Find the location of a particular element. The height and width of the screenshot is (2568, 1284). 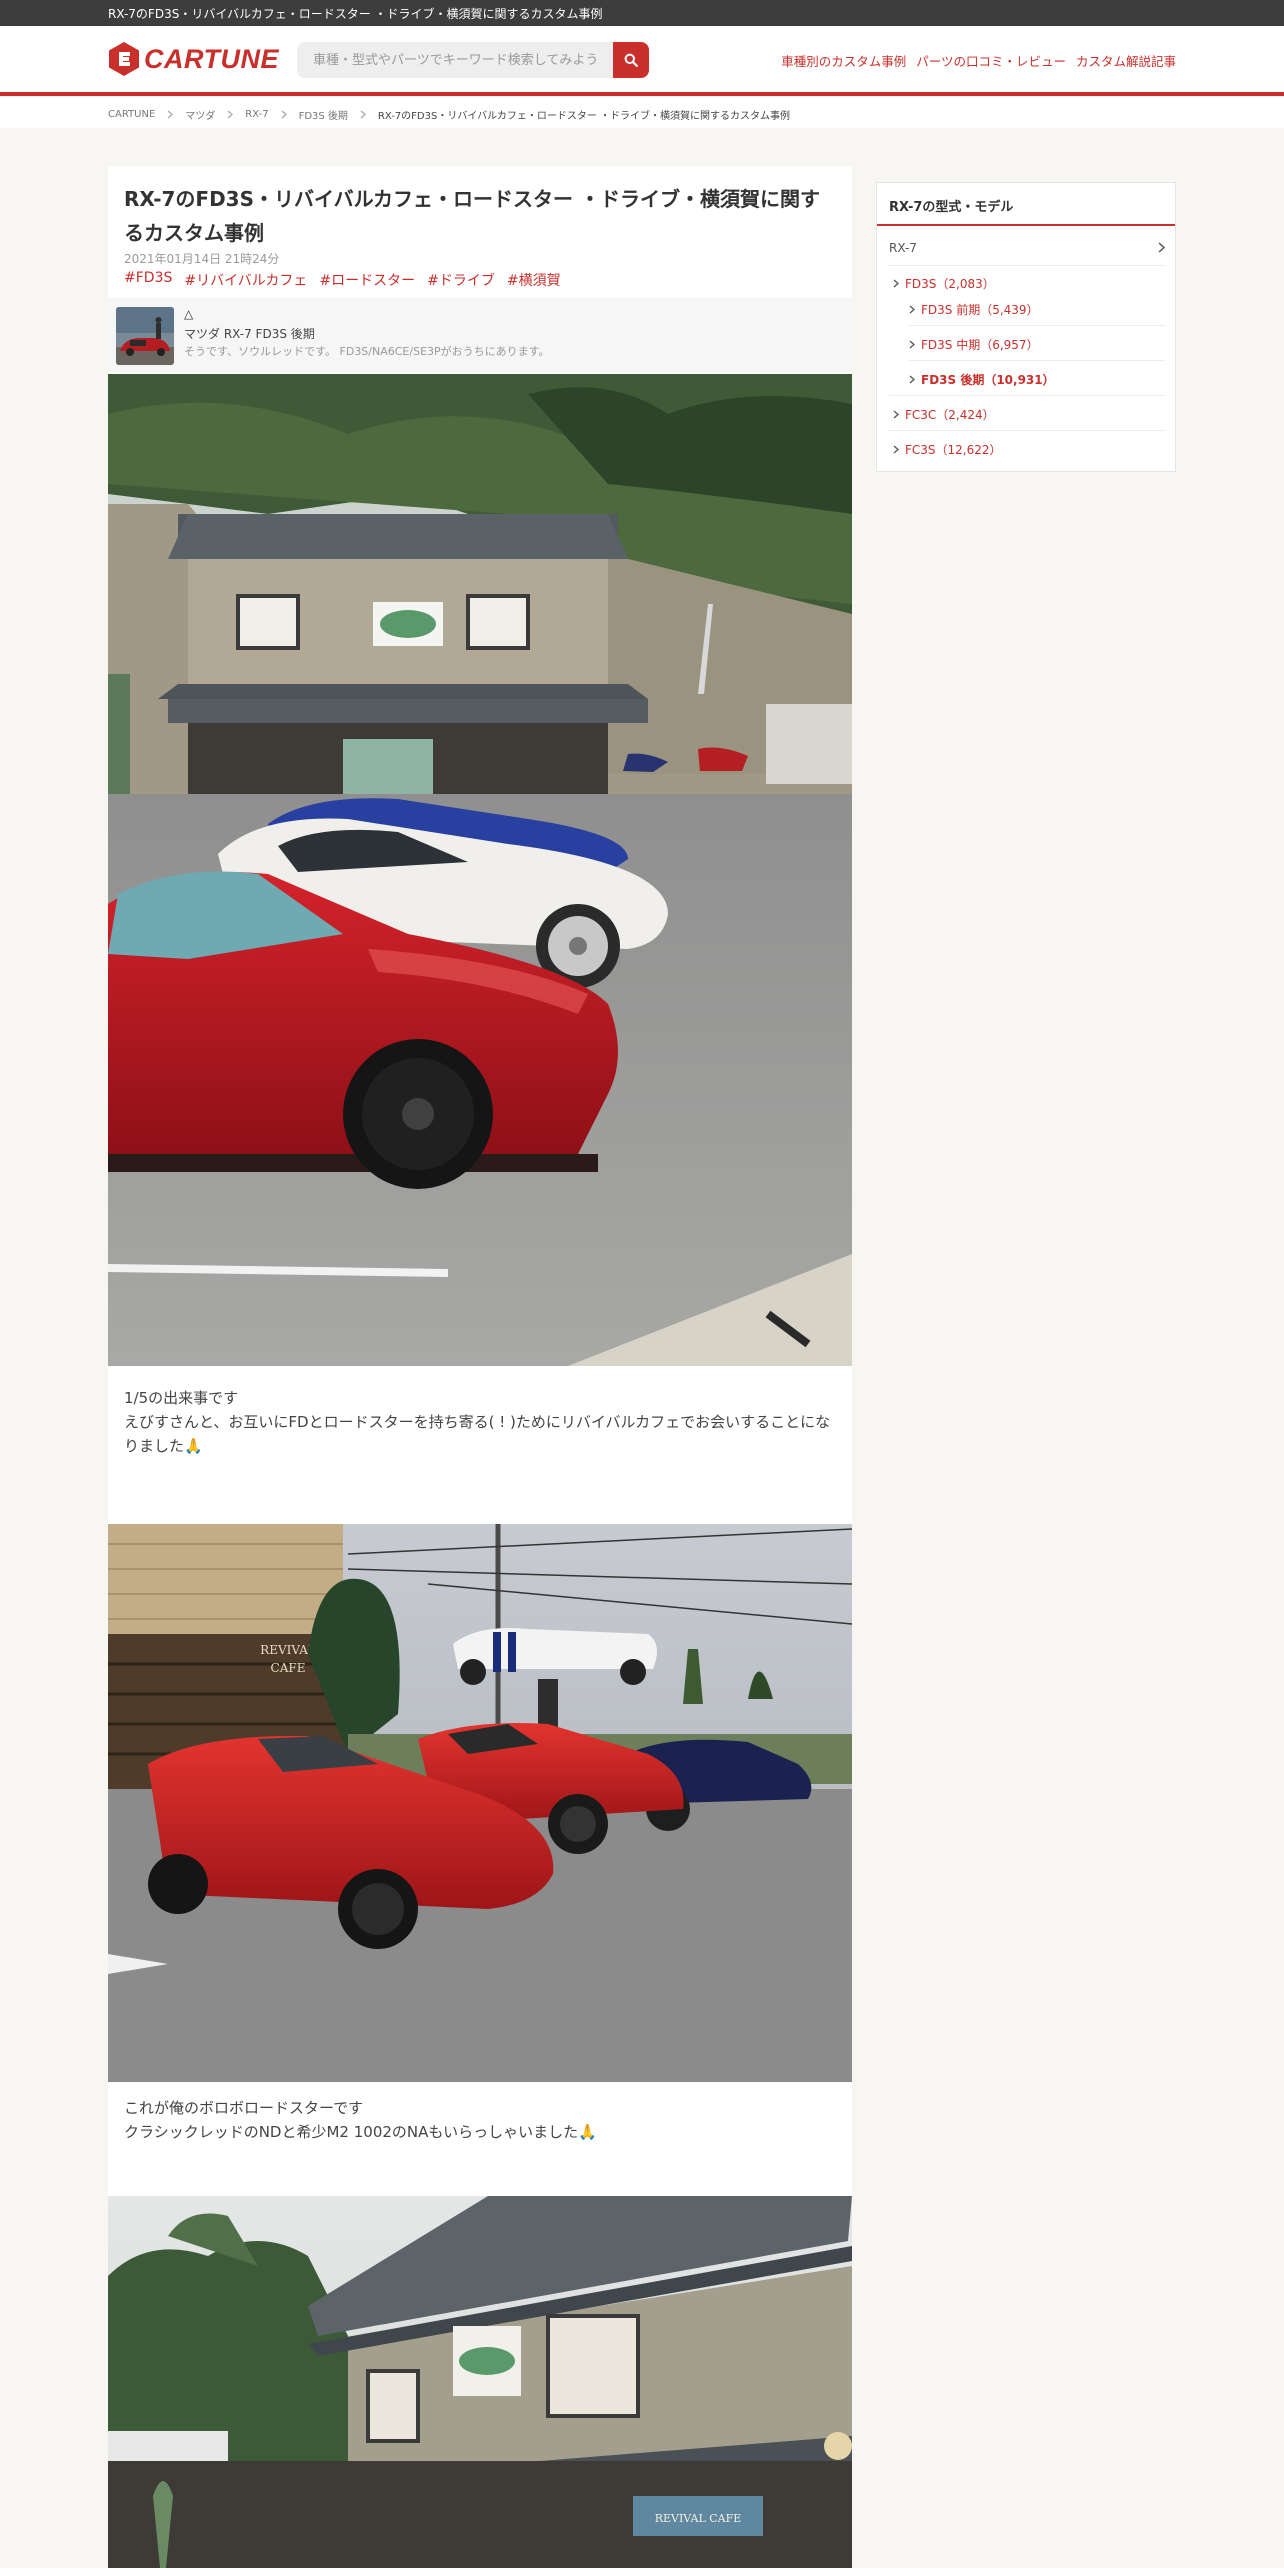

sign-text: CAFE is located at coordinates (288, 1668).